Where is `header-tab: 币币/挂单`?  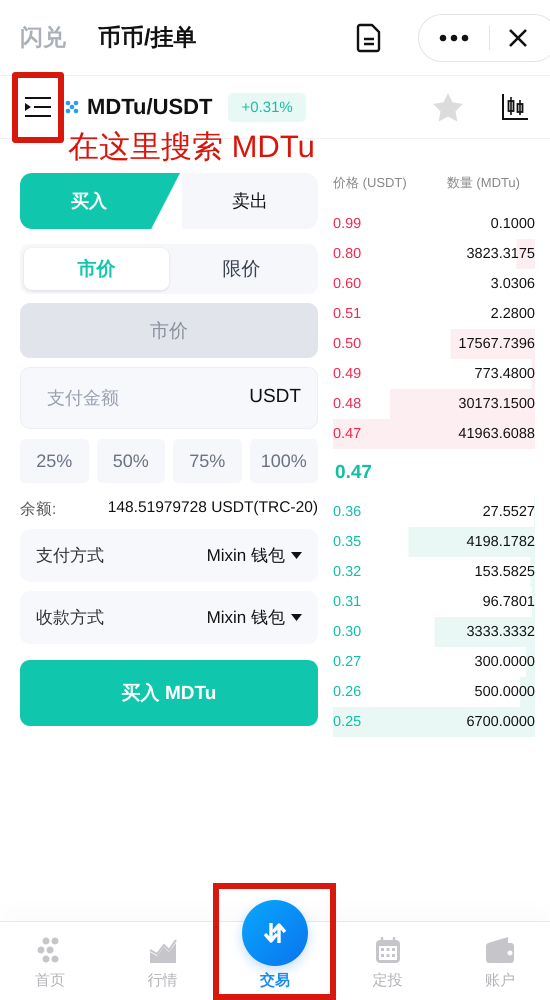 header-tab: 币币/挂单 is located at coordinates (147, 37).